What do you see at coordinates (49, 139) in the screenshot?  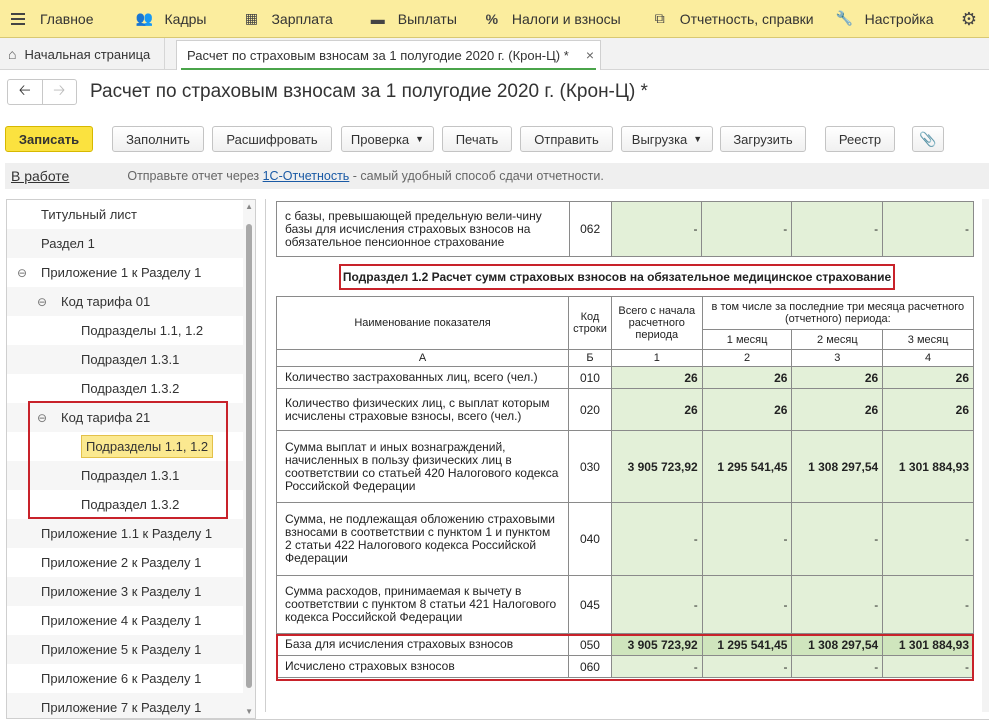 I see `save-button: Записать` at bounding box center [49, 139].